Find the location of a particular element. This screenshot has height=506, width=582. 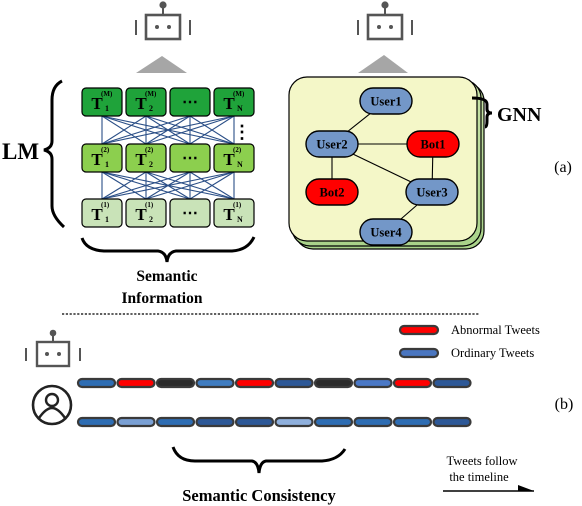

bot-node: Bot1 is located at coordinates (433, 144).